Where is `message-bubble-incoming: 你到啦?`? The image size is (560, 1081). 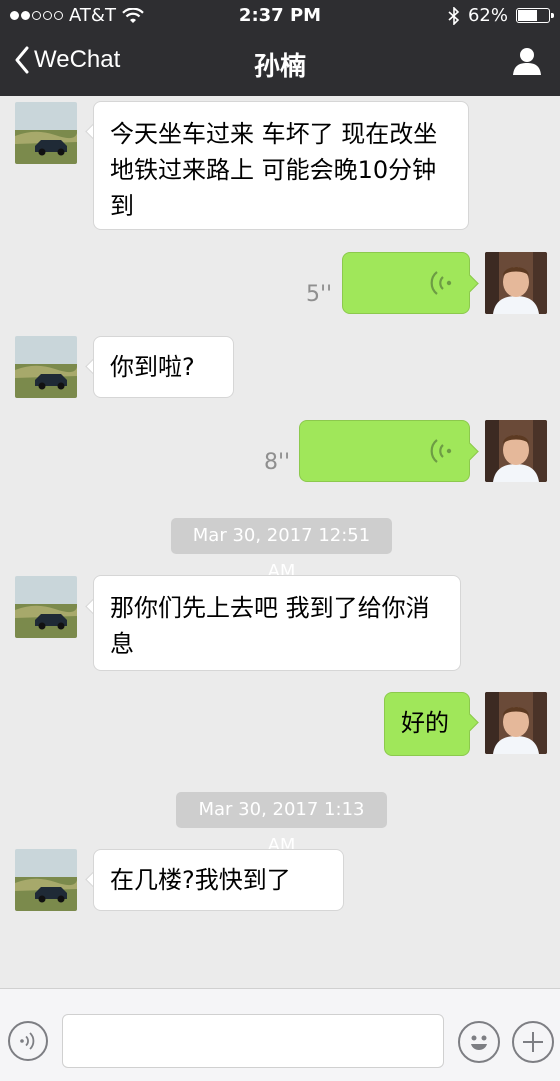
message-bubble-incoming: 你到啦? is located at coordinates (163, 367).